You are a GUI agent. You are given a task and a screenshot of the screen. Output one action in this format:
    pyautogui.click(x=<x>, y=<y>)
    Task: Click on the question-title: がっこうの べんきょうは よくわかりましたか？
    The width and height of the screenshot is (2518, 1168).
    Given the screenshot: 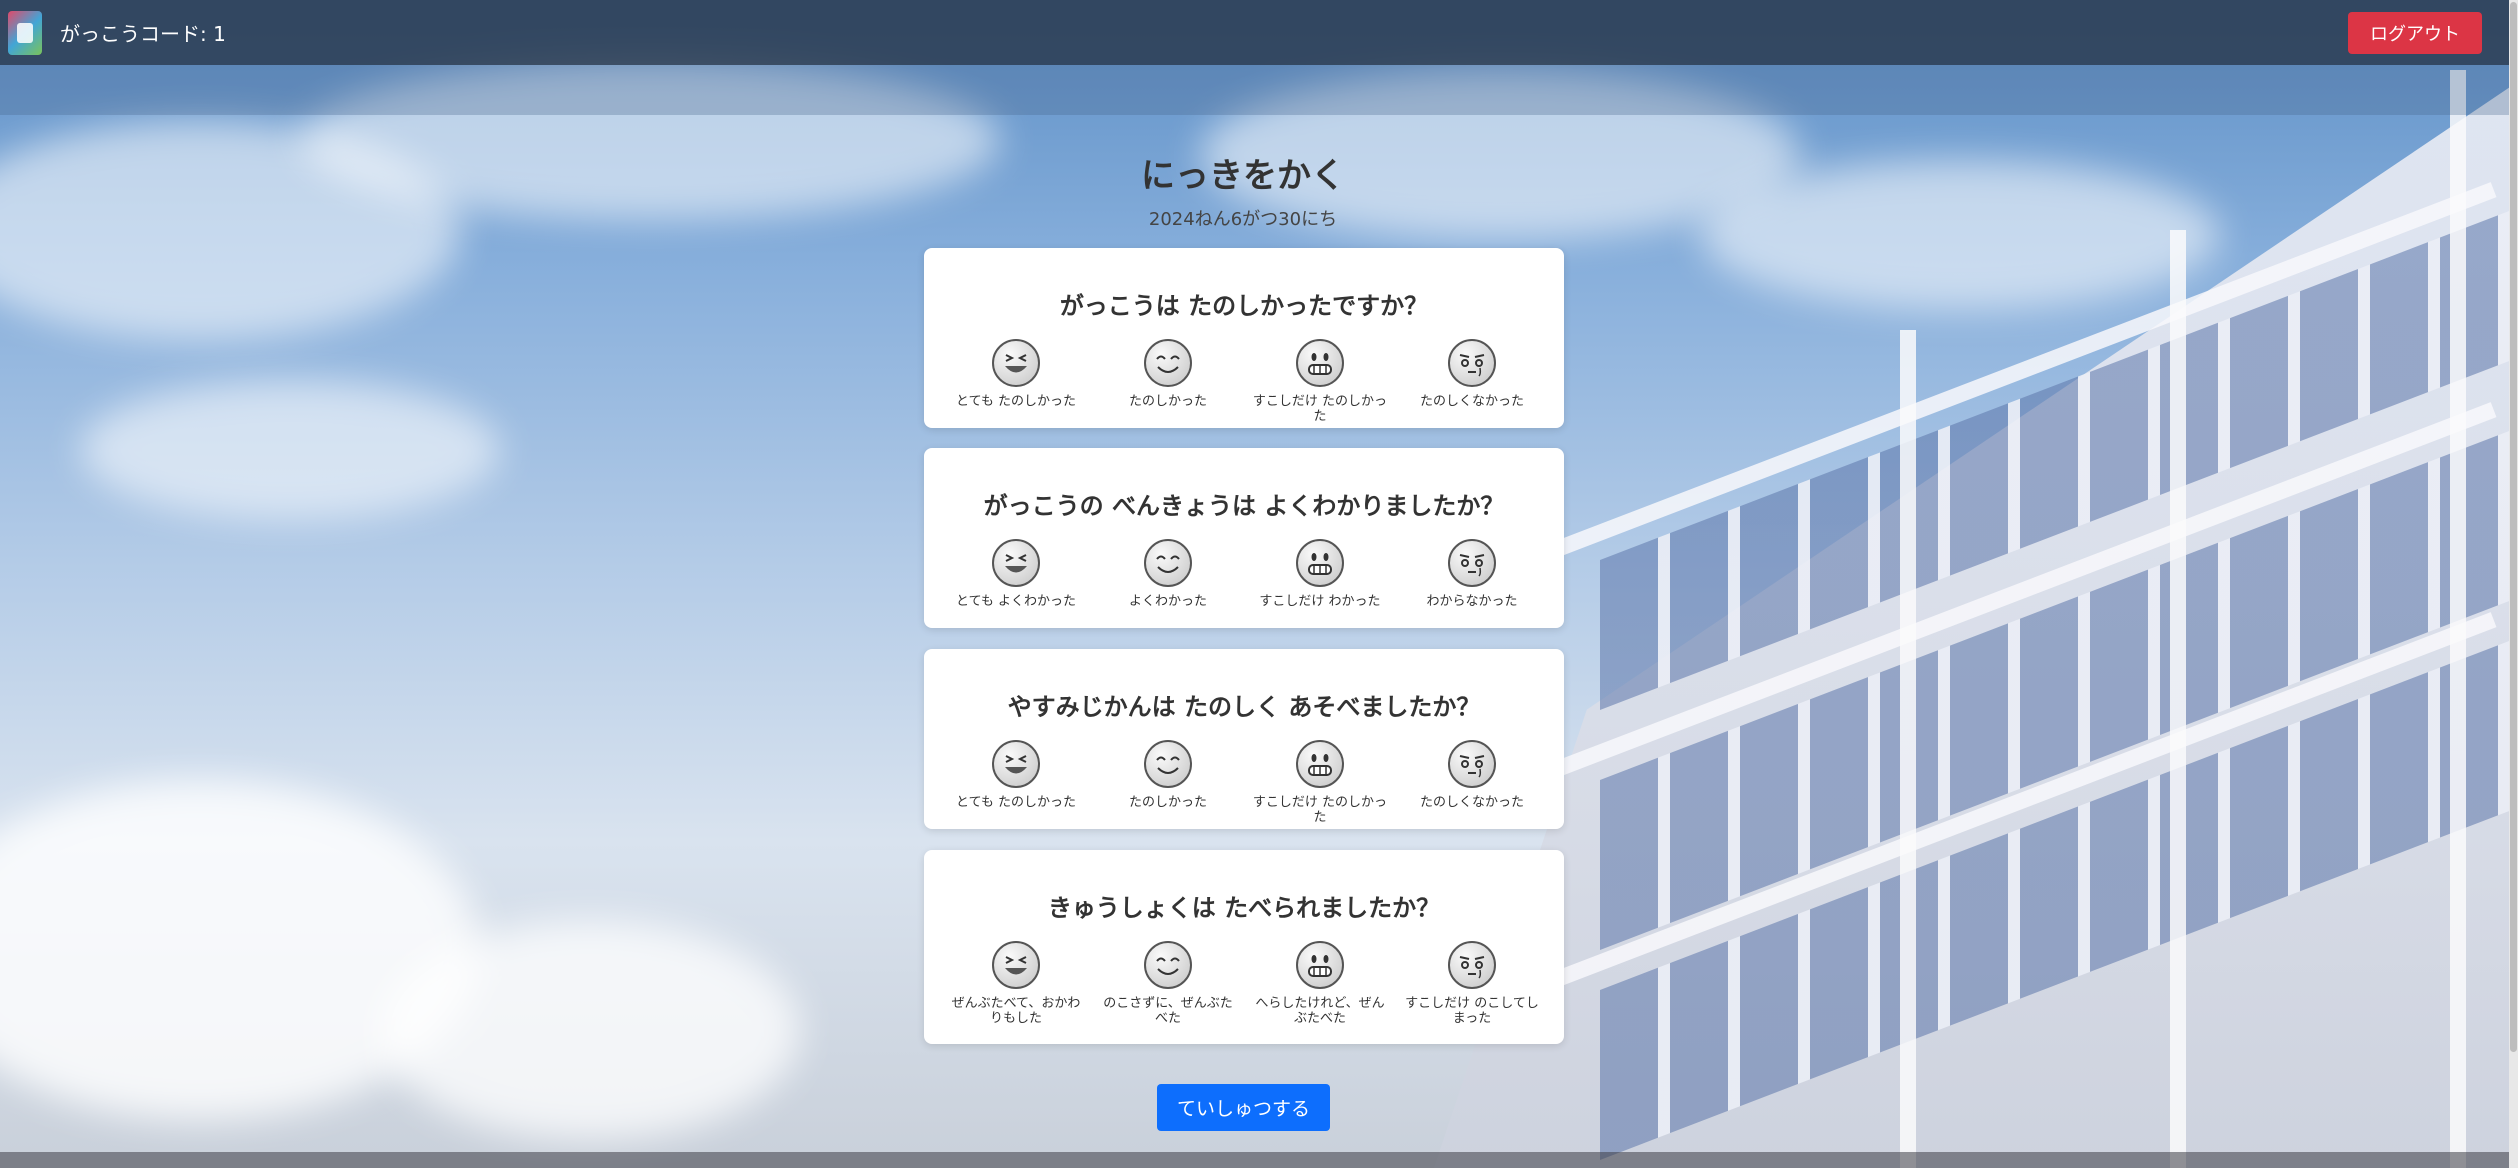 What is the action you would take?
    pyautogui.click(x=1244, y=506)
    